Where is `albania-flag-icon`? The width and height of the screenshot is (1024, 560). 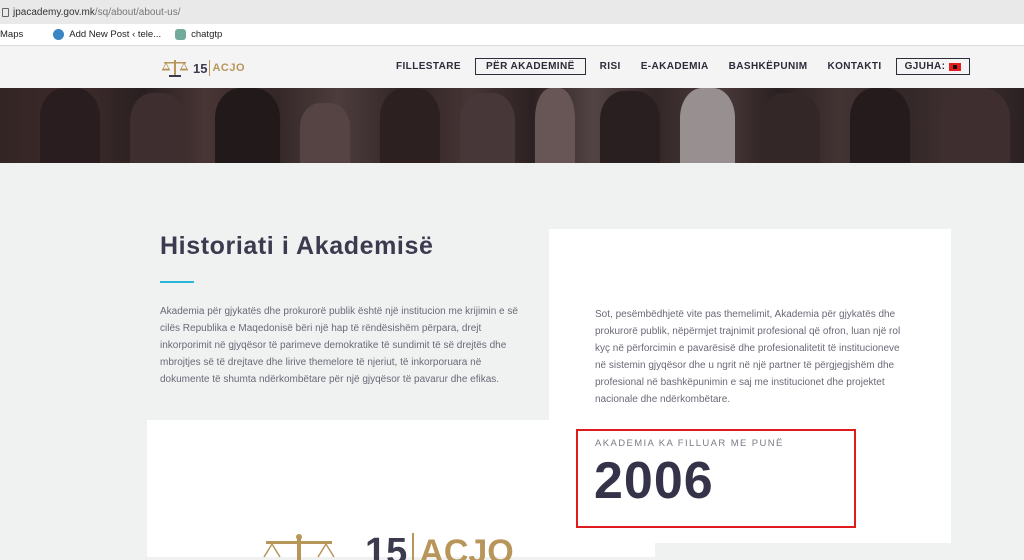
albania-flag-icon is located at coordinates (955, 66).